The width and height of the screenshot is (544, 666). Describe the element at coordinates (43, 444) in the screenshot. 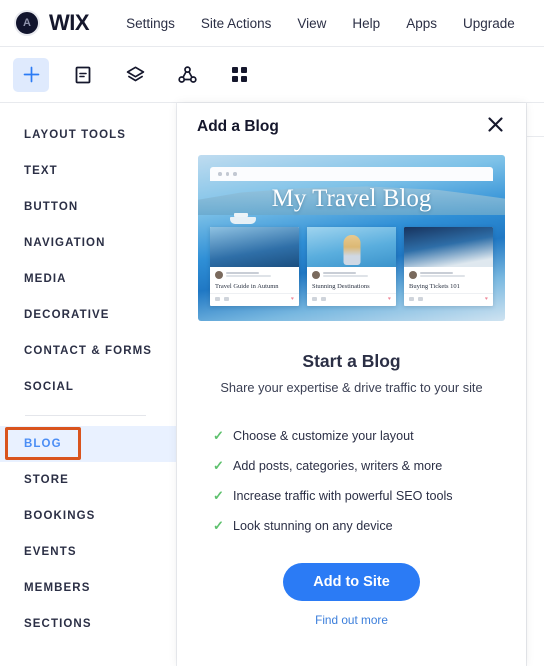

I see `sidebar-item-label: BLOG` at that location.